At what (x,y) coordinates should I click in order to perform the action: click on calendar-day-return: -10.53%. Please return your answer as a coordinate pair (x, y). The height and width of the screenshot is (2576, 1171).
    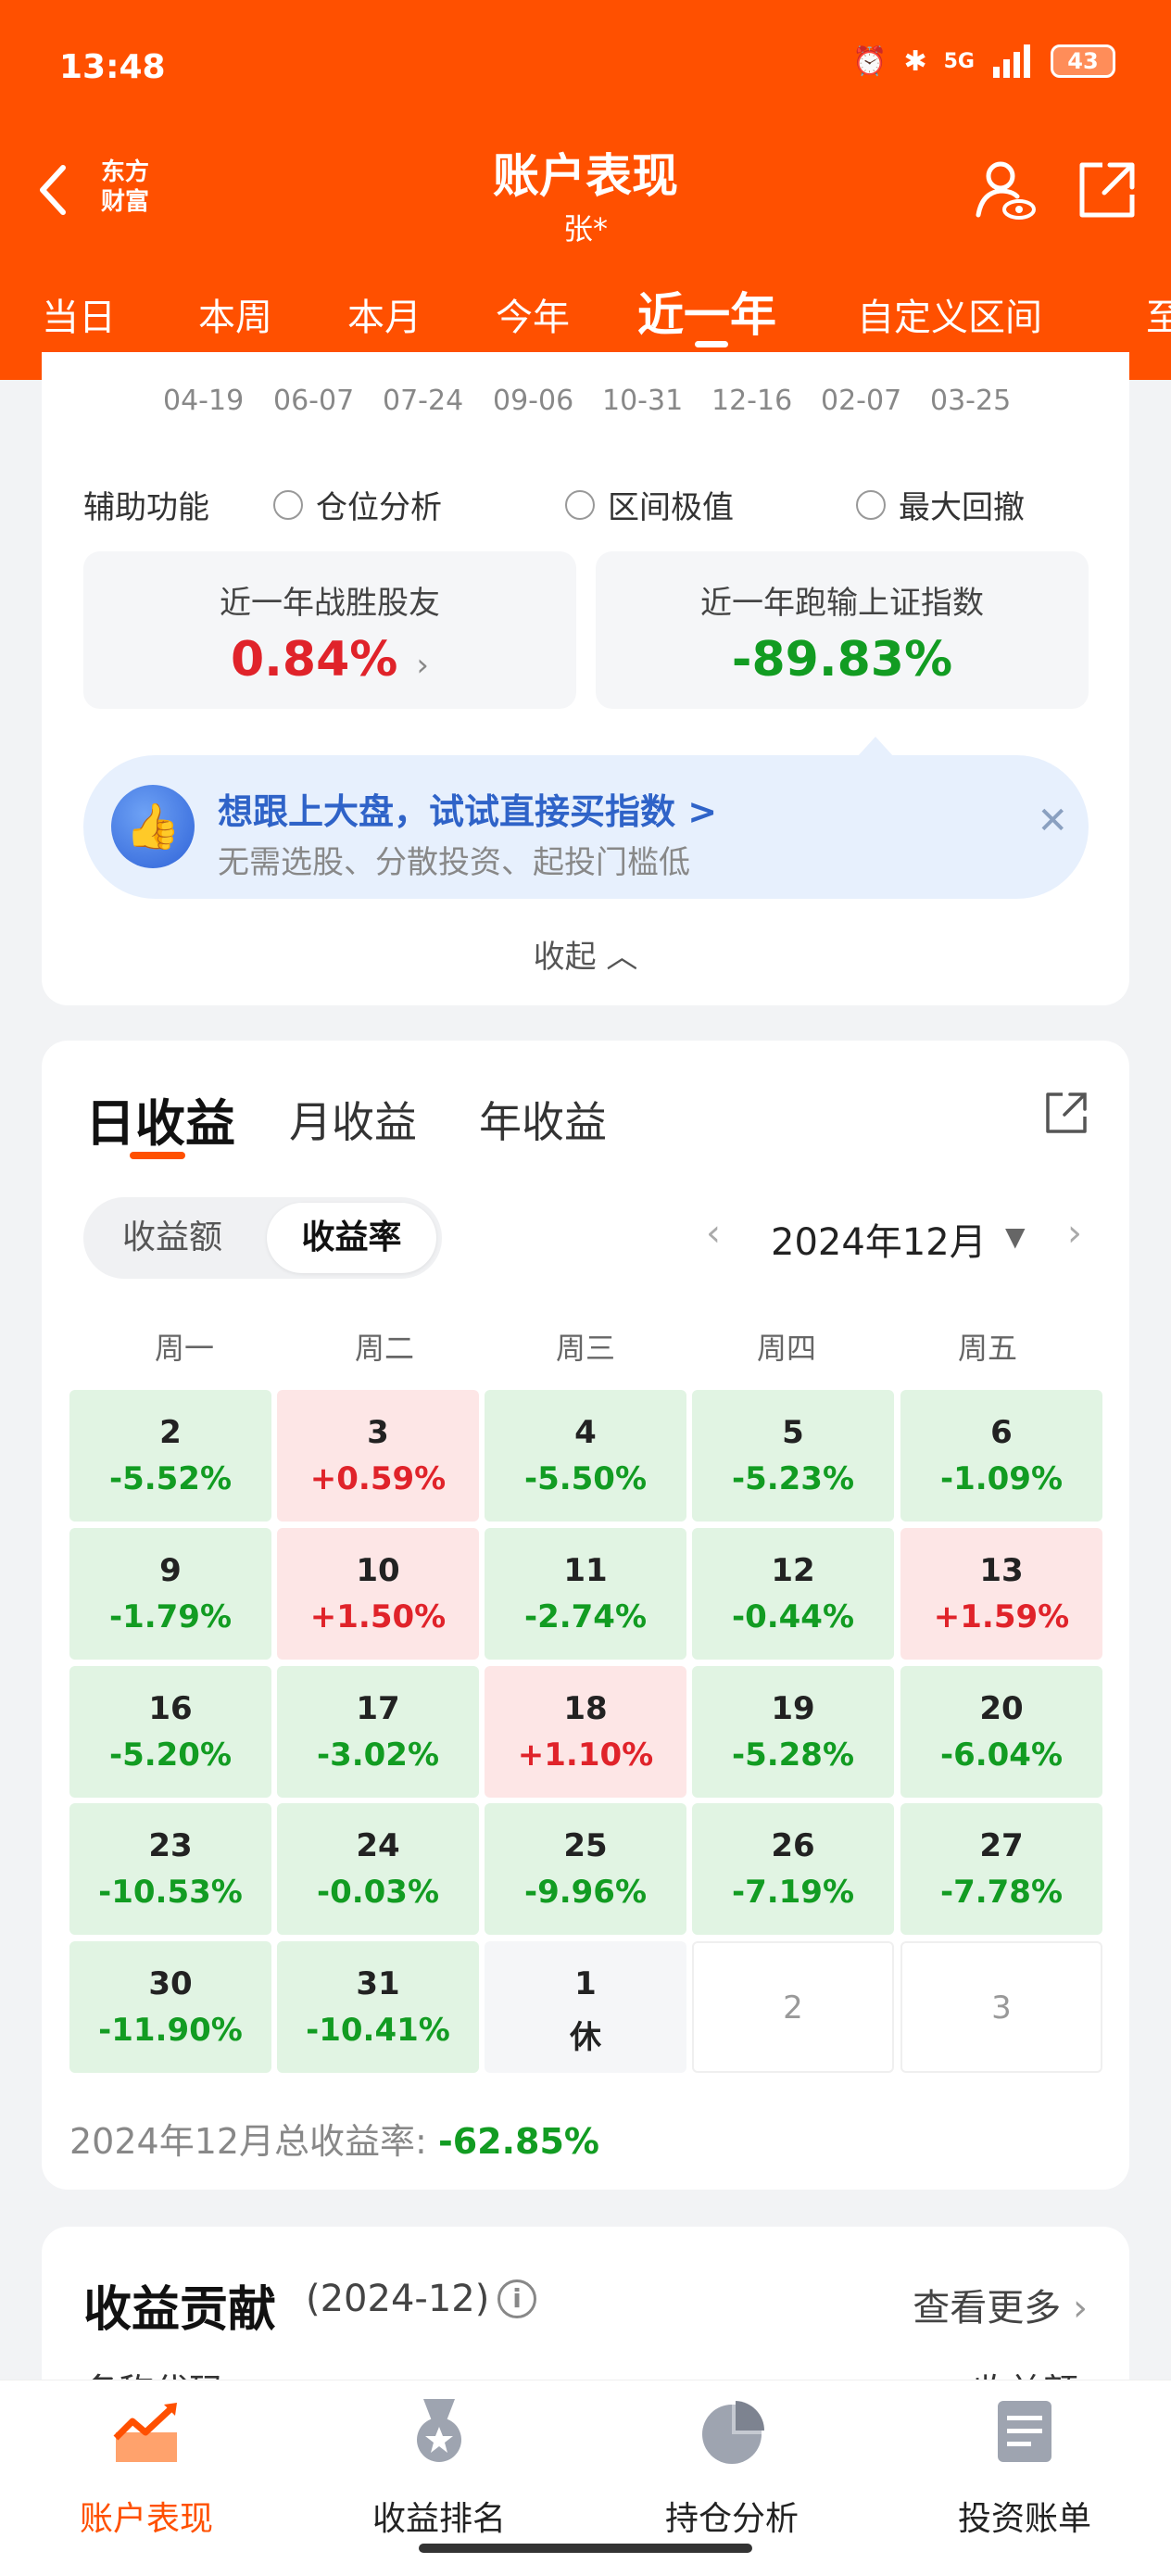
    Looking at the image, I should click on (171, 1892).